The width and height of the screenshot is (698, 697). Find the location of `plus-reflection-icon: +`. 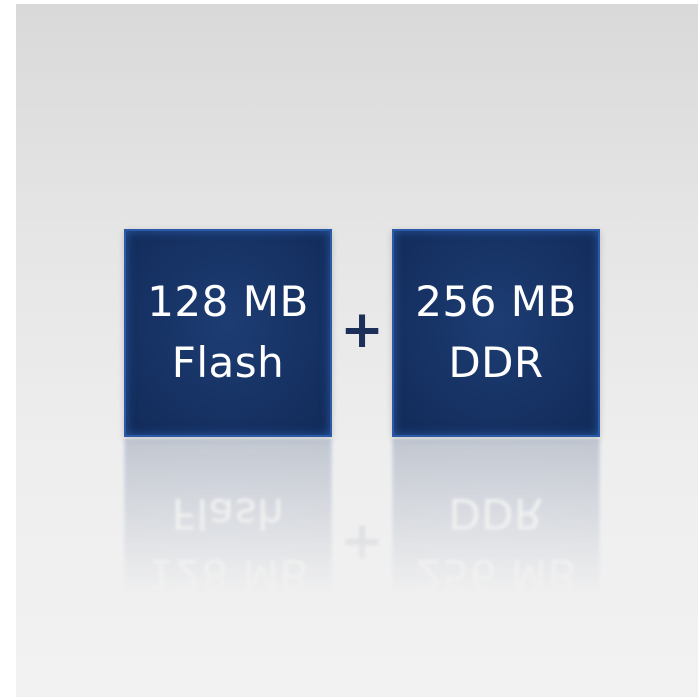

plus-reflection-icon: + is located at coordinates (362, 543).